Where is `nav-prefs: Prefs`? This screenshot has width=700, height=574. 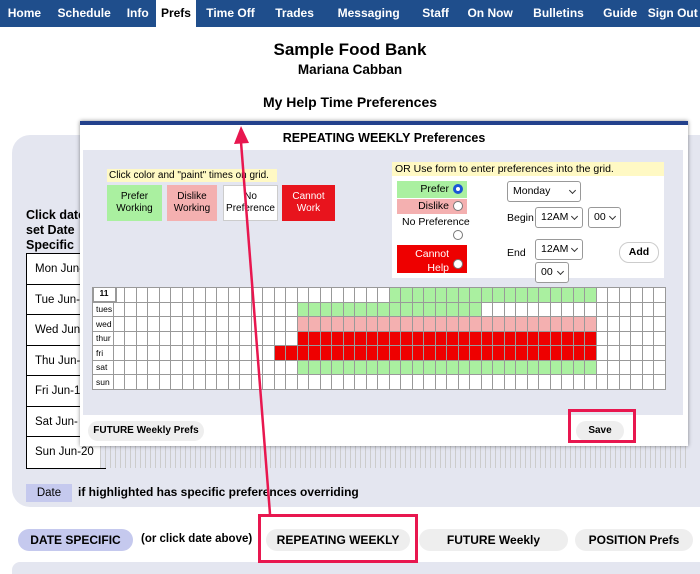
nav-prefs: Prefs is located at coordinates (176, 13).